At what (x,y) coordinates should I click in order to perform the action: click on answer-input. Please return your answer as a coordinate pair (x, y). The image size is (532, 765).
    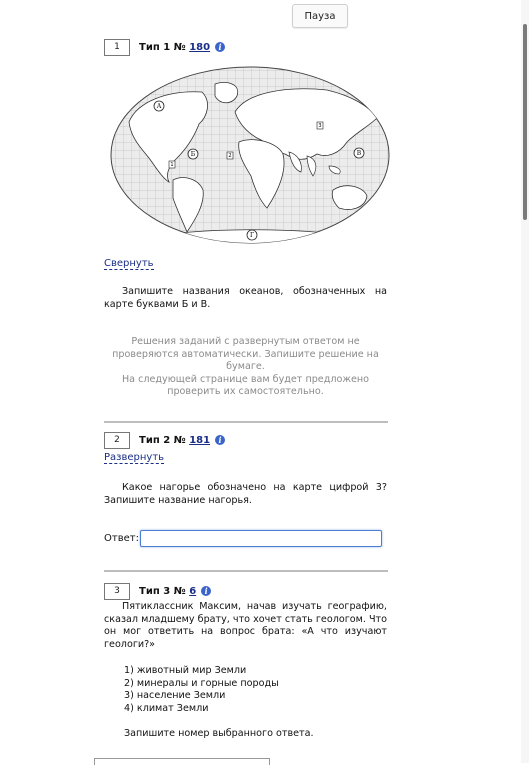
    Looking at the image, I should click on (261, 538).